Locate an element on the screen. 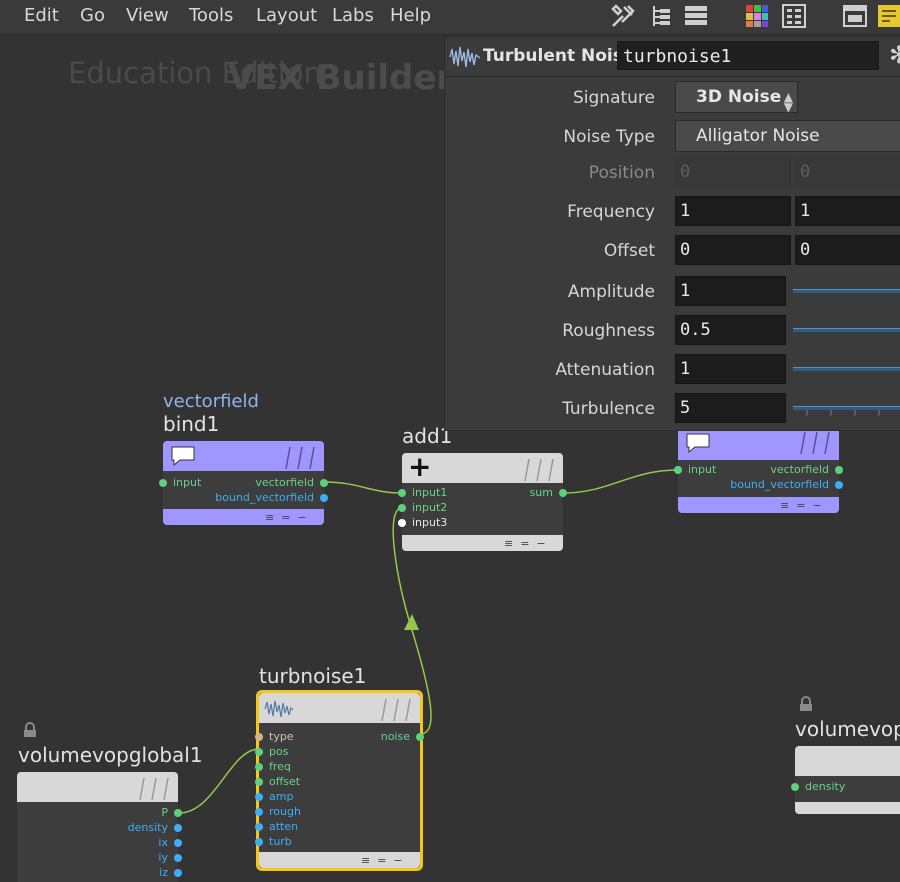  node-type-label: Turbulent Noise is located at coordinates (559, 56).